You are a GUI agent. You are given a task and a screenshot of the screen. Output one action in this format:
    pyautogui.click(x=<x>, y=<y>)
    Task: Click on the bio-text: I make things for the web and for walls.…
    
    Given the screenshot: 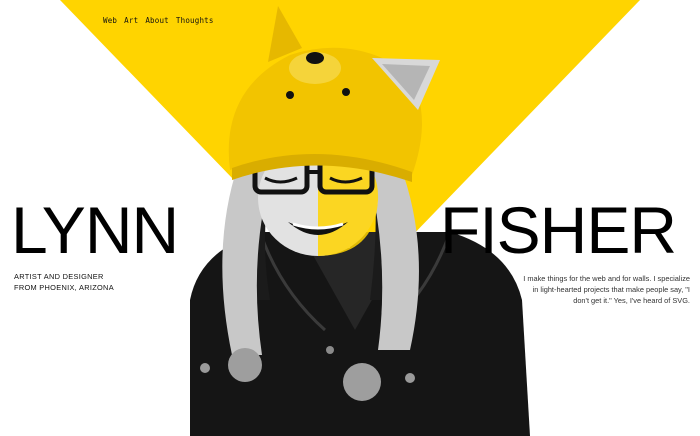 What is the action you would take?
    pyautogui.click(x=606, y=289)
    